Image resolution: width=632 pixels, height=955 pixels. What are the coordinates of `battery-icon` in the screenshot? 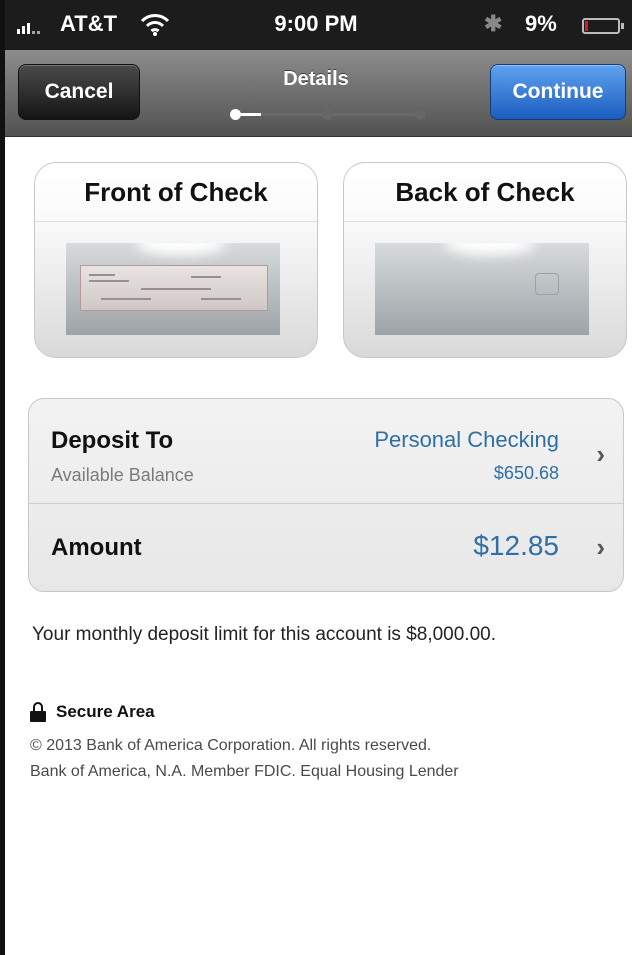 It's located at (603, 26).